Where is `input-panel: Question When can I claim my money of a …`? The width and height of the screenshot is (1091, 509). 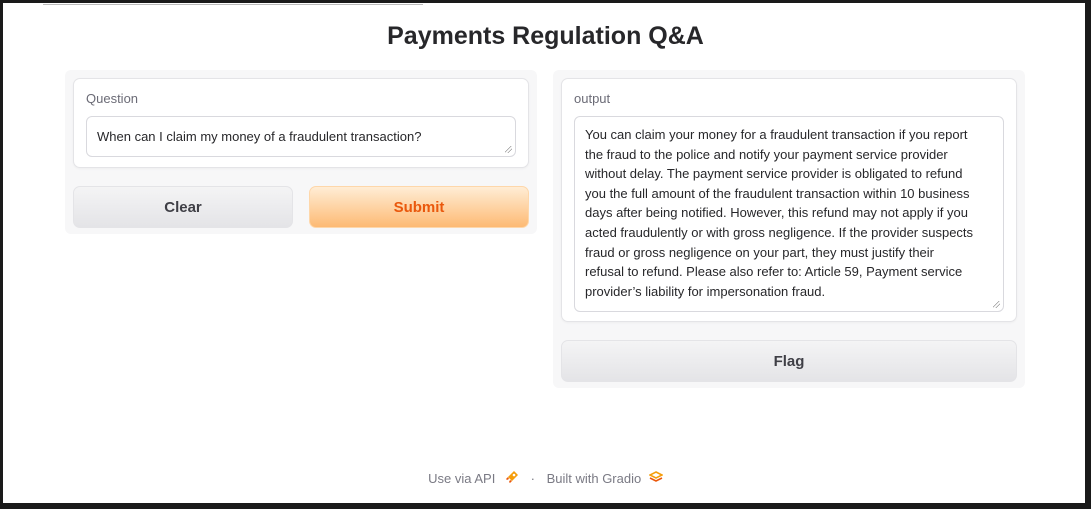 input-panel: Question When can I claim my money of a … is located at coordinates (301, 152).